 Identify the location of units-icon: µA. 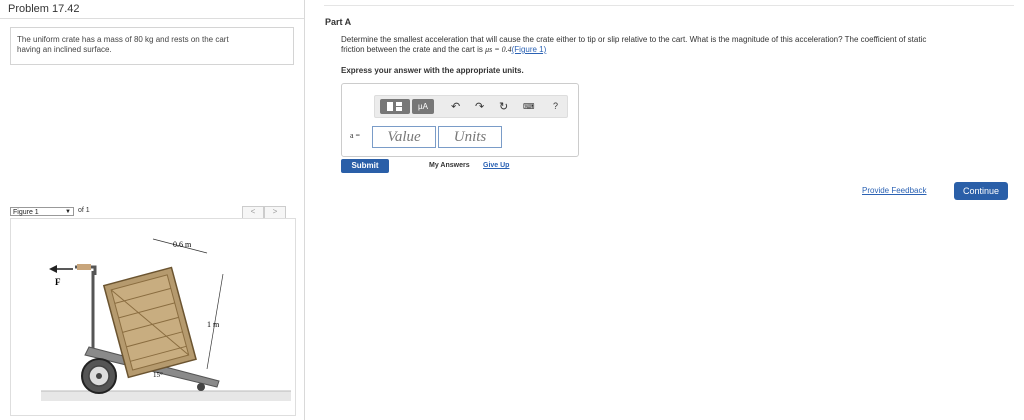
(423, 106).